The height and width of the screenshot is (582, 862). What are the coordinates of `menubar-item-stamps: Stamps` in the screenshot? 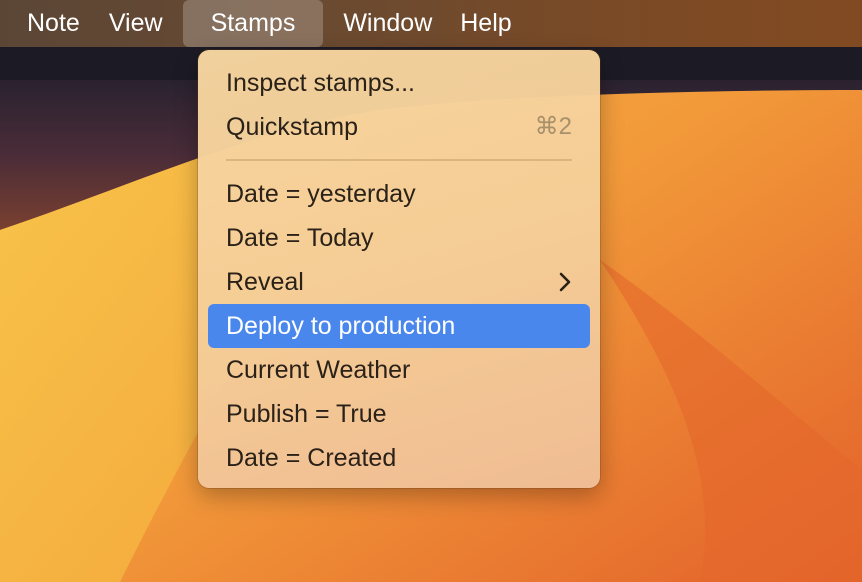 It's located at (253, 23).